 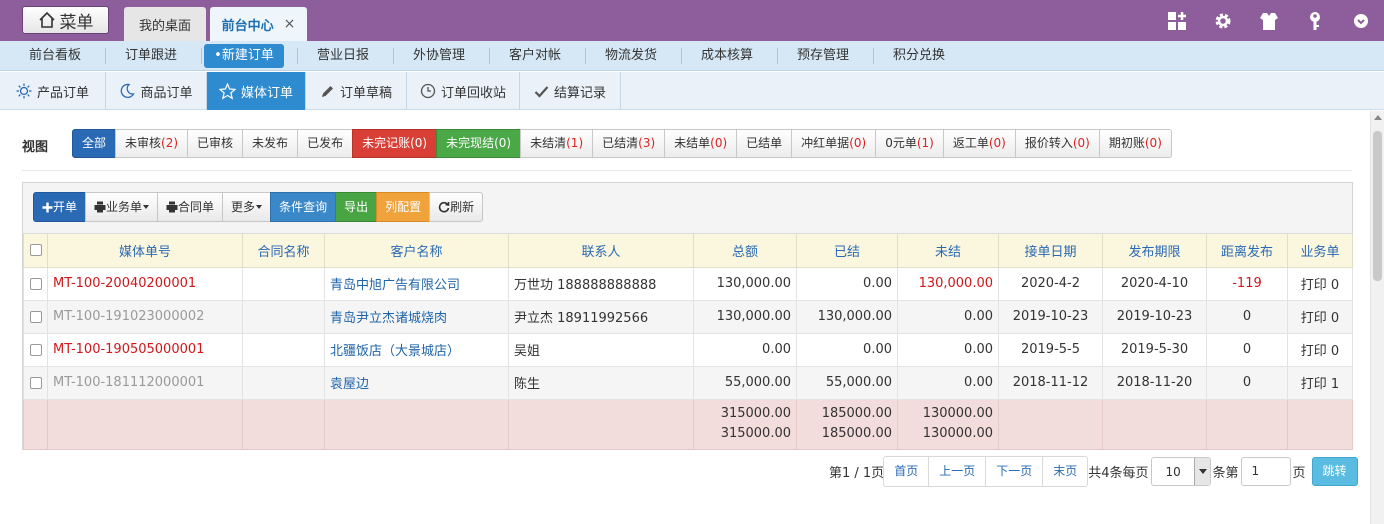 What do you see at coordinates (919, 56) in the screenshot?
I see `nav-points: 积分兑换` at bounding box center [919, 56].